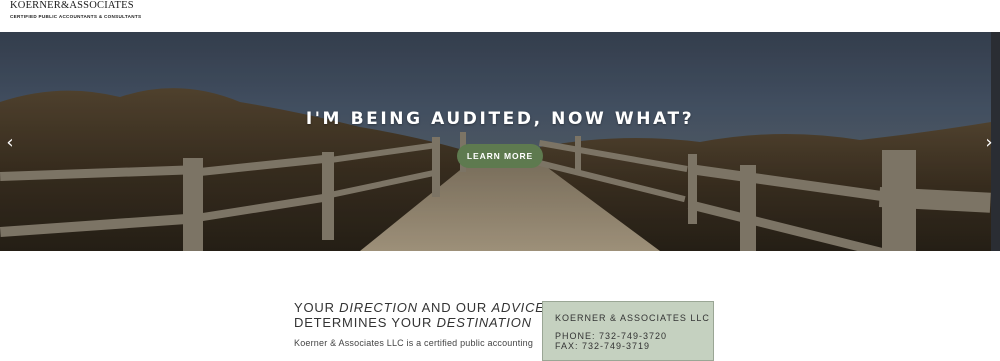 The width and height of the screenshot is (1000, 361). Describe the element at coordinates (500, 156) in the screenshot. I see `learn-more-button: LEARN MORE` at that location.